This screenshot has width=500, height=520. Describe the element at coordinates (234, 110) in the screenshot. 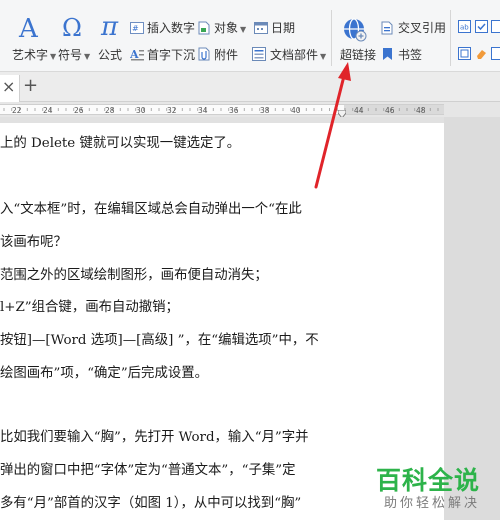

I see `ruler-tick-label: 36` at that location.